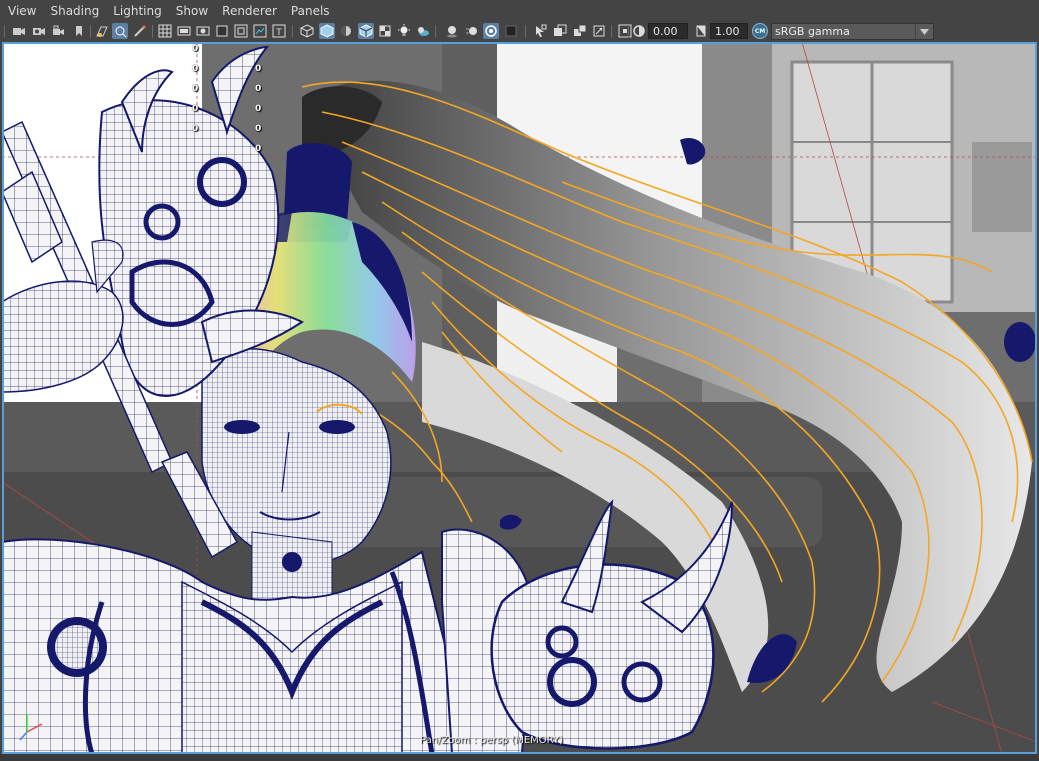 The image size is (1039, 761). What do you see at coordinates (385, 31) in the screenshot?
I see `textured-icon` at bounding box center [385, 31].